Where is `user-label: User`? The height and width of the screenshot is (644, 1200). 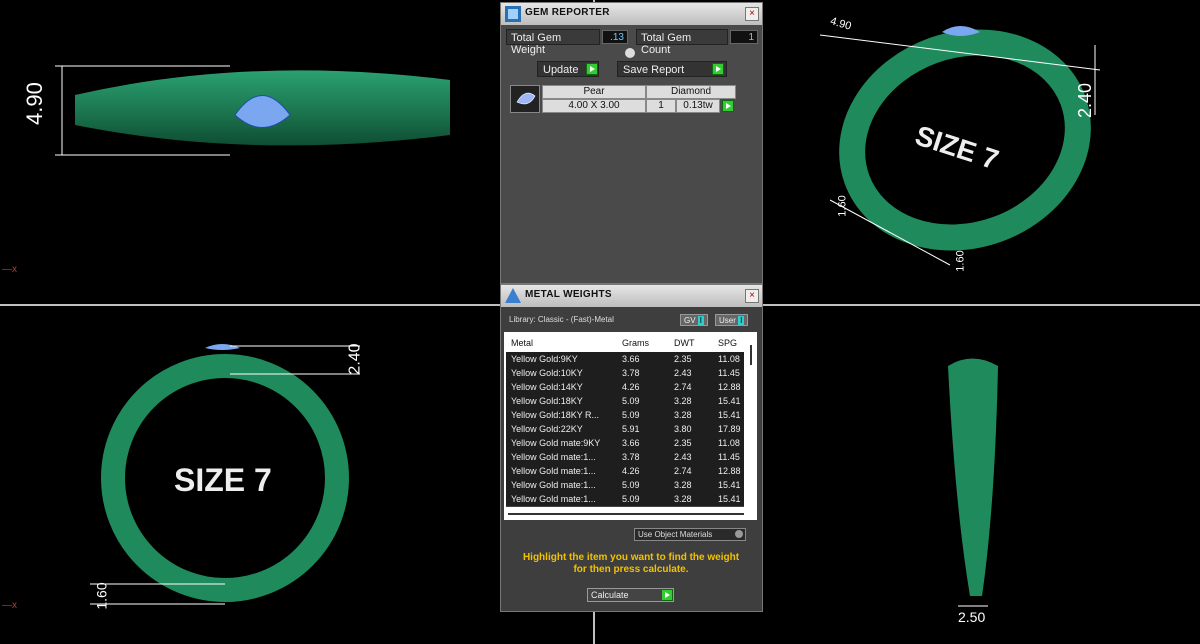 user-label: User is located at coordinates (727, 320).